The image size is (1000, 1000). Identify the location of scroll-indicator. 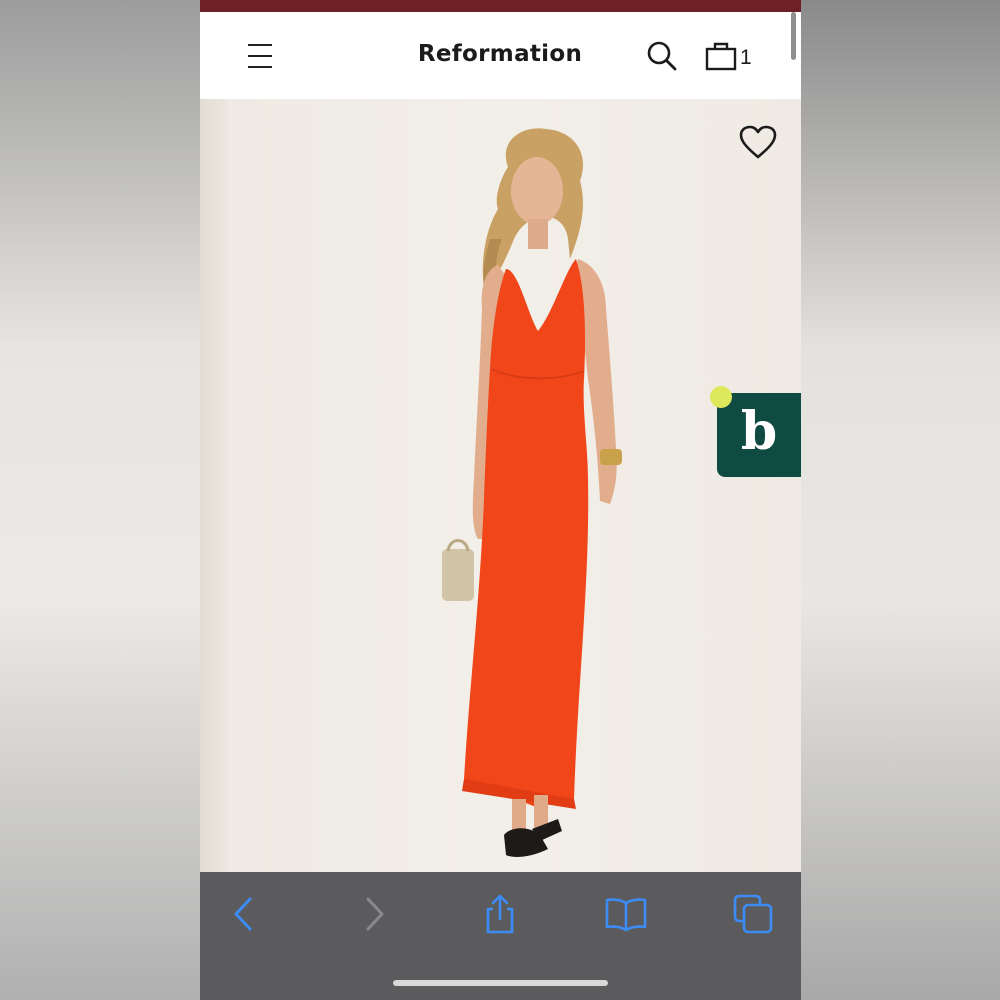
(793, 36).